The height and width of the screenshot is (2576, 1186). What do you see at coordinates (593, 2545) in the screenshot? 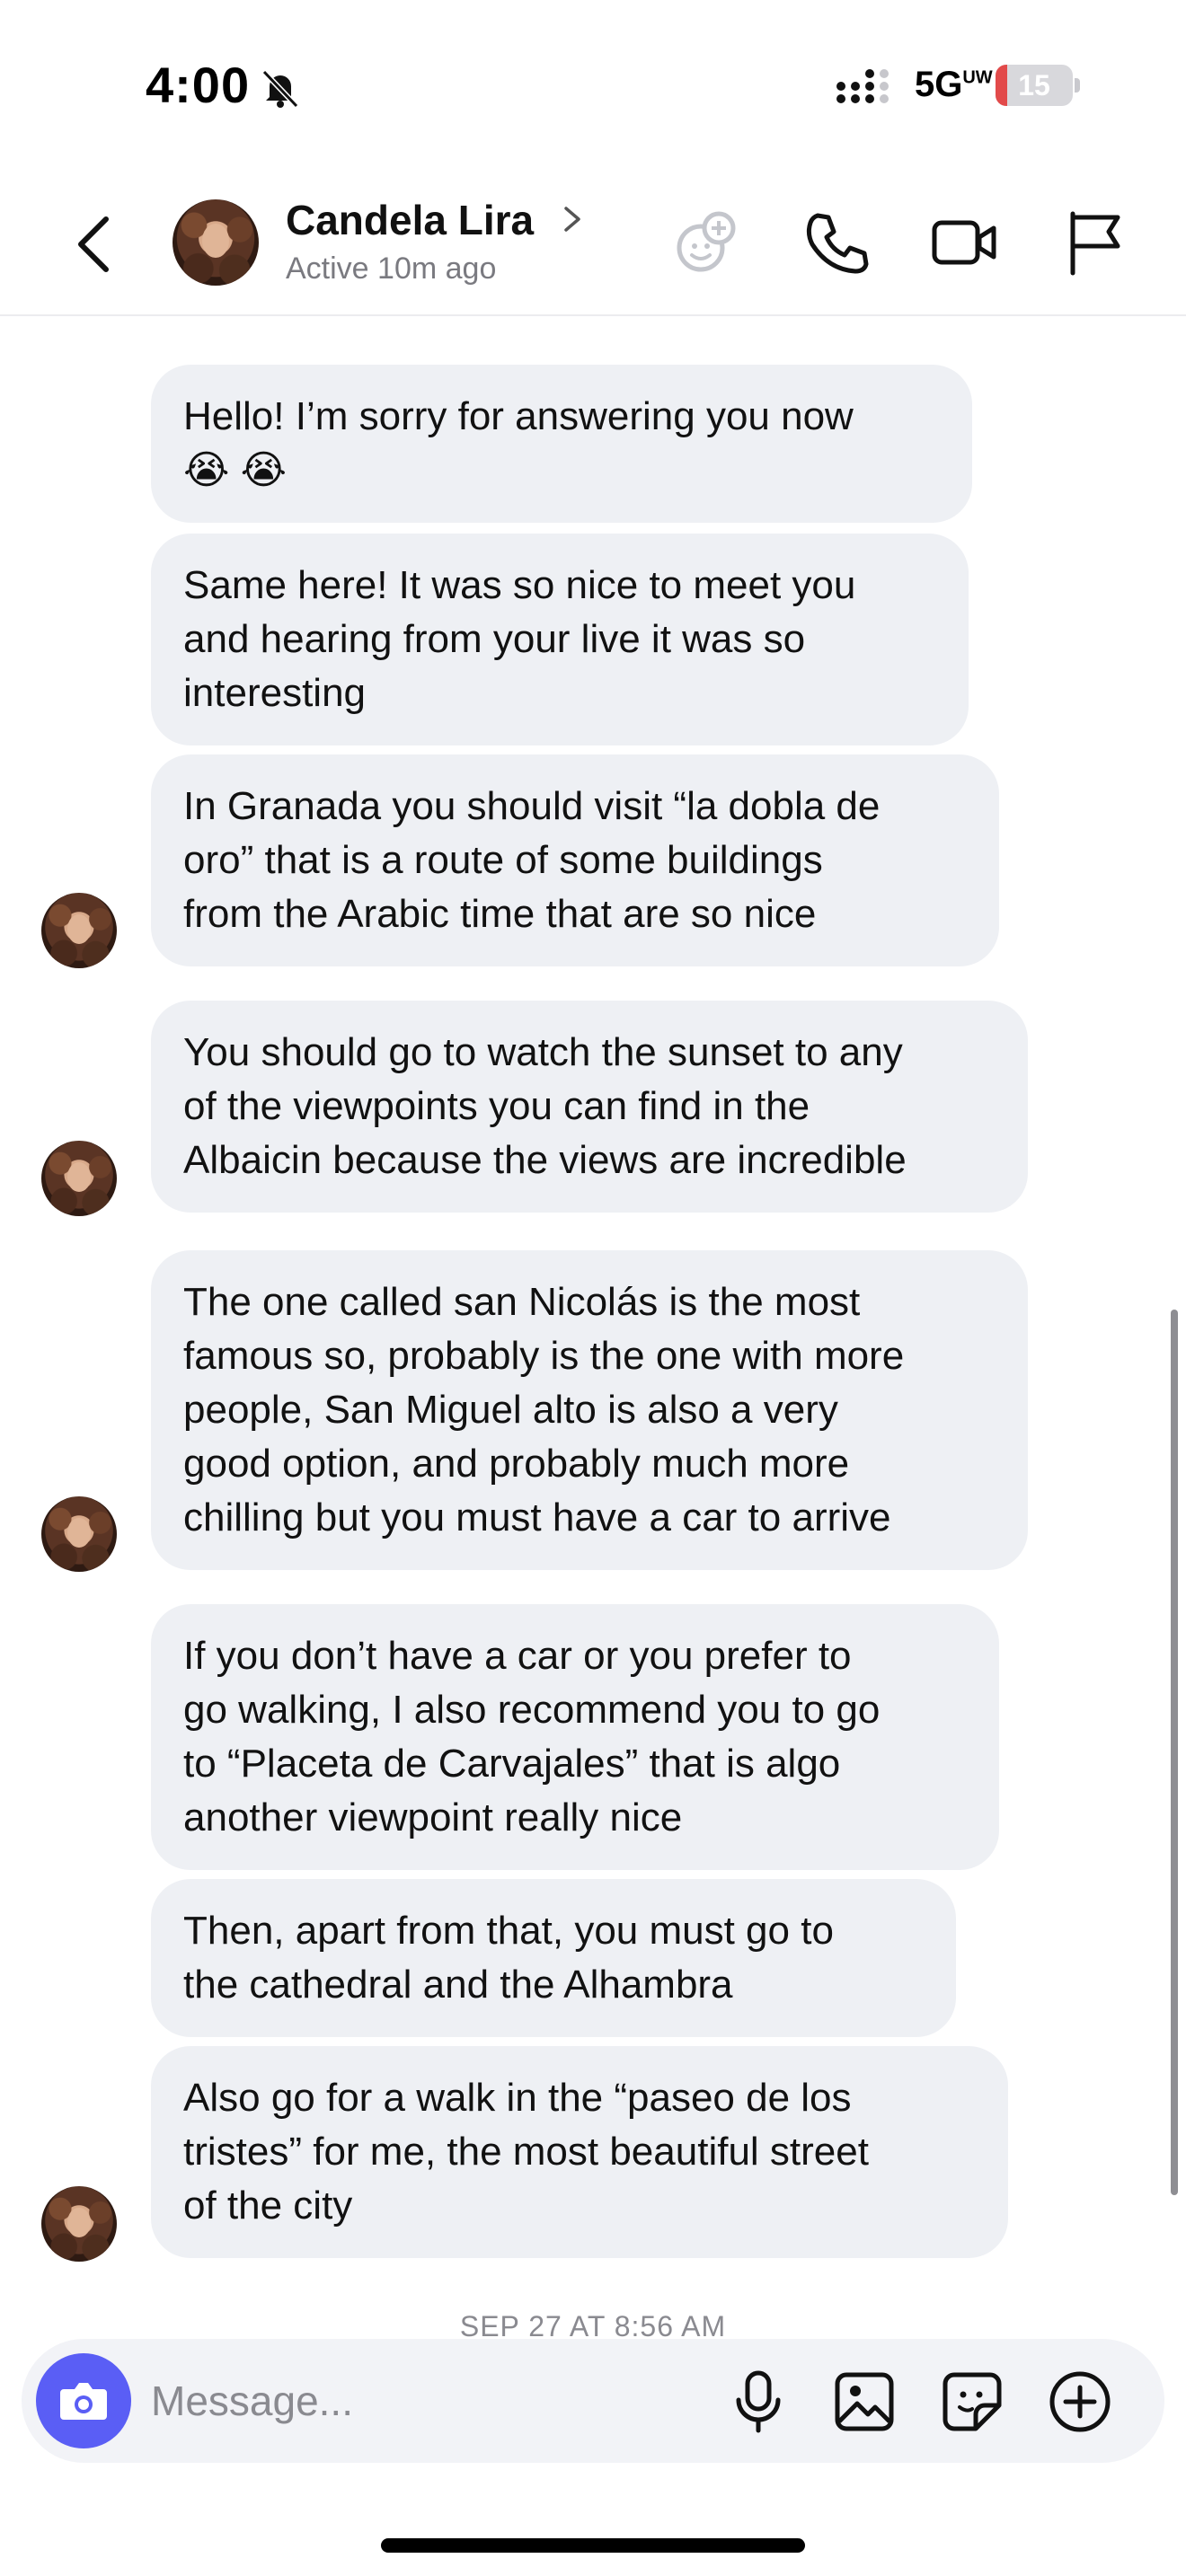
I see `home-indicator` at bounding box center [593, 2545].